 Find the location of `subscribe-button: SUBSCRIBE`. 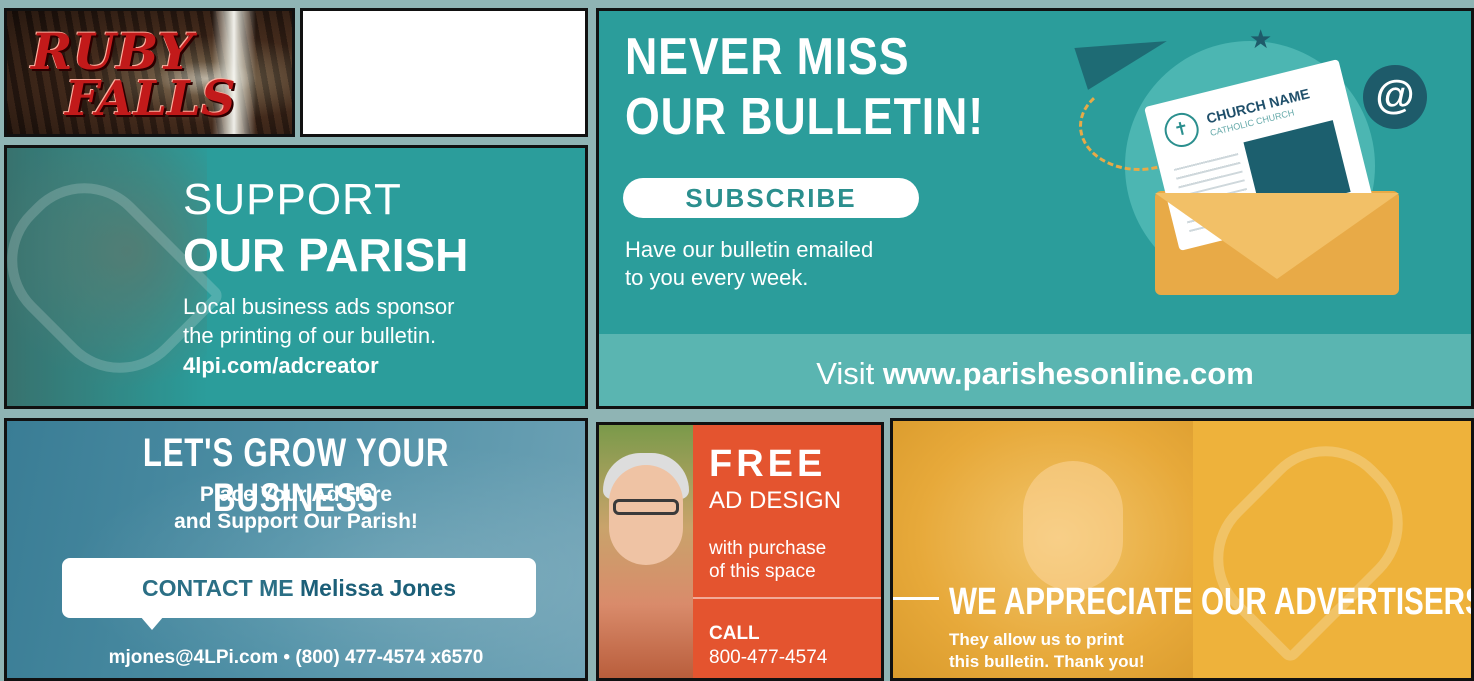

subscribe-button: SUBSCRIBE is located at coordinates (771, 198).